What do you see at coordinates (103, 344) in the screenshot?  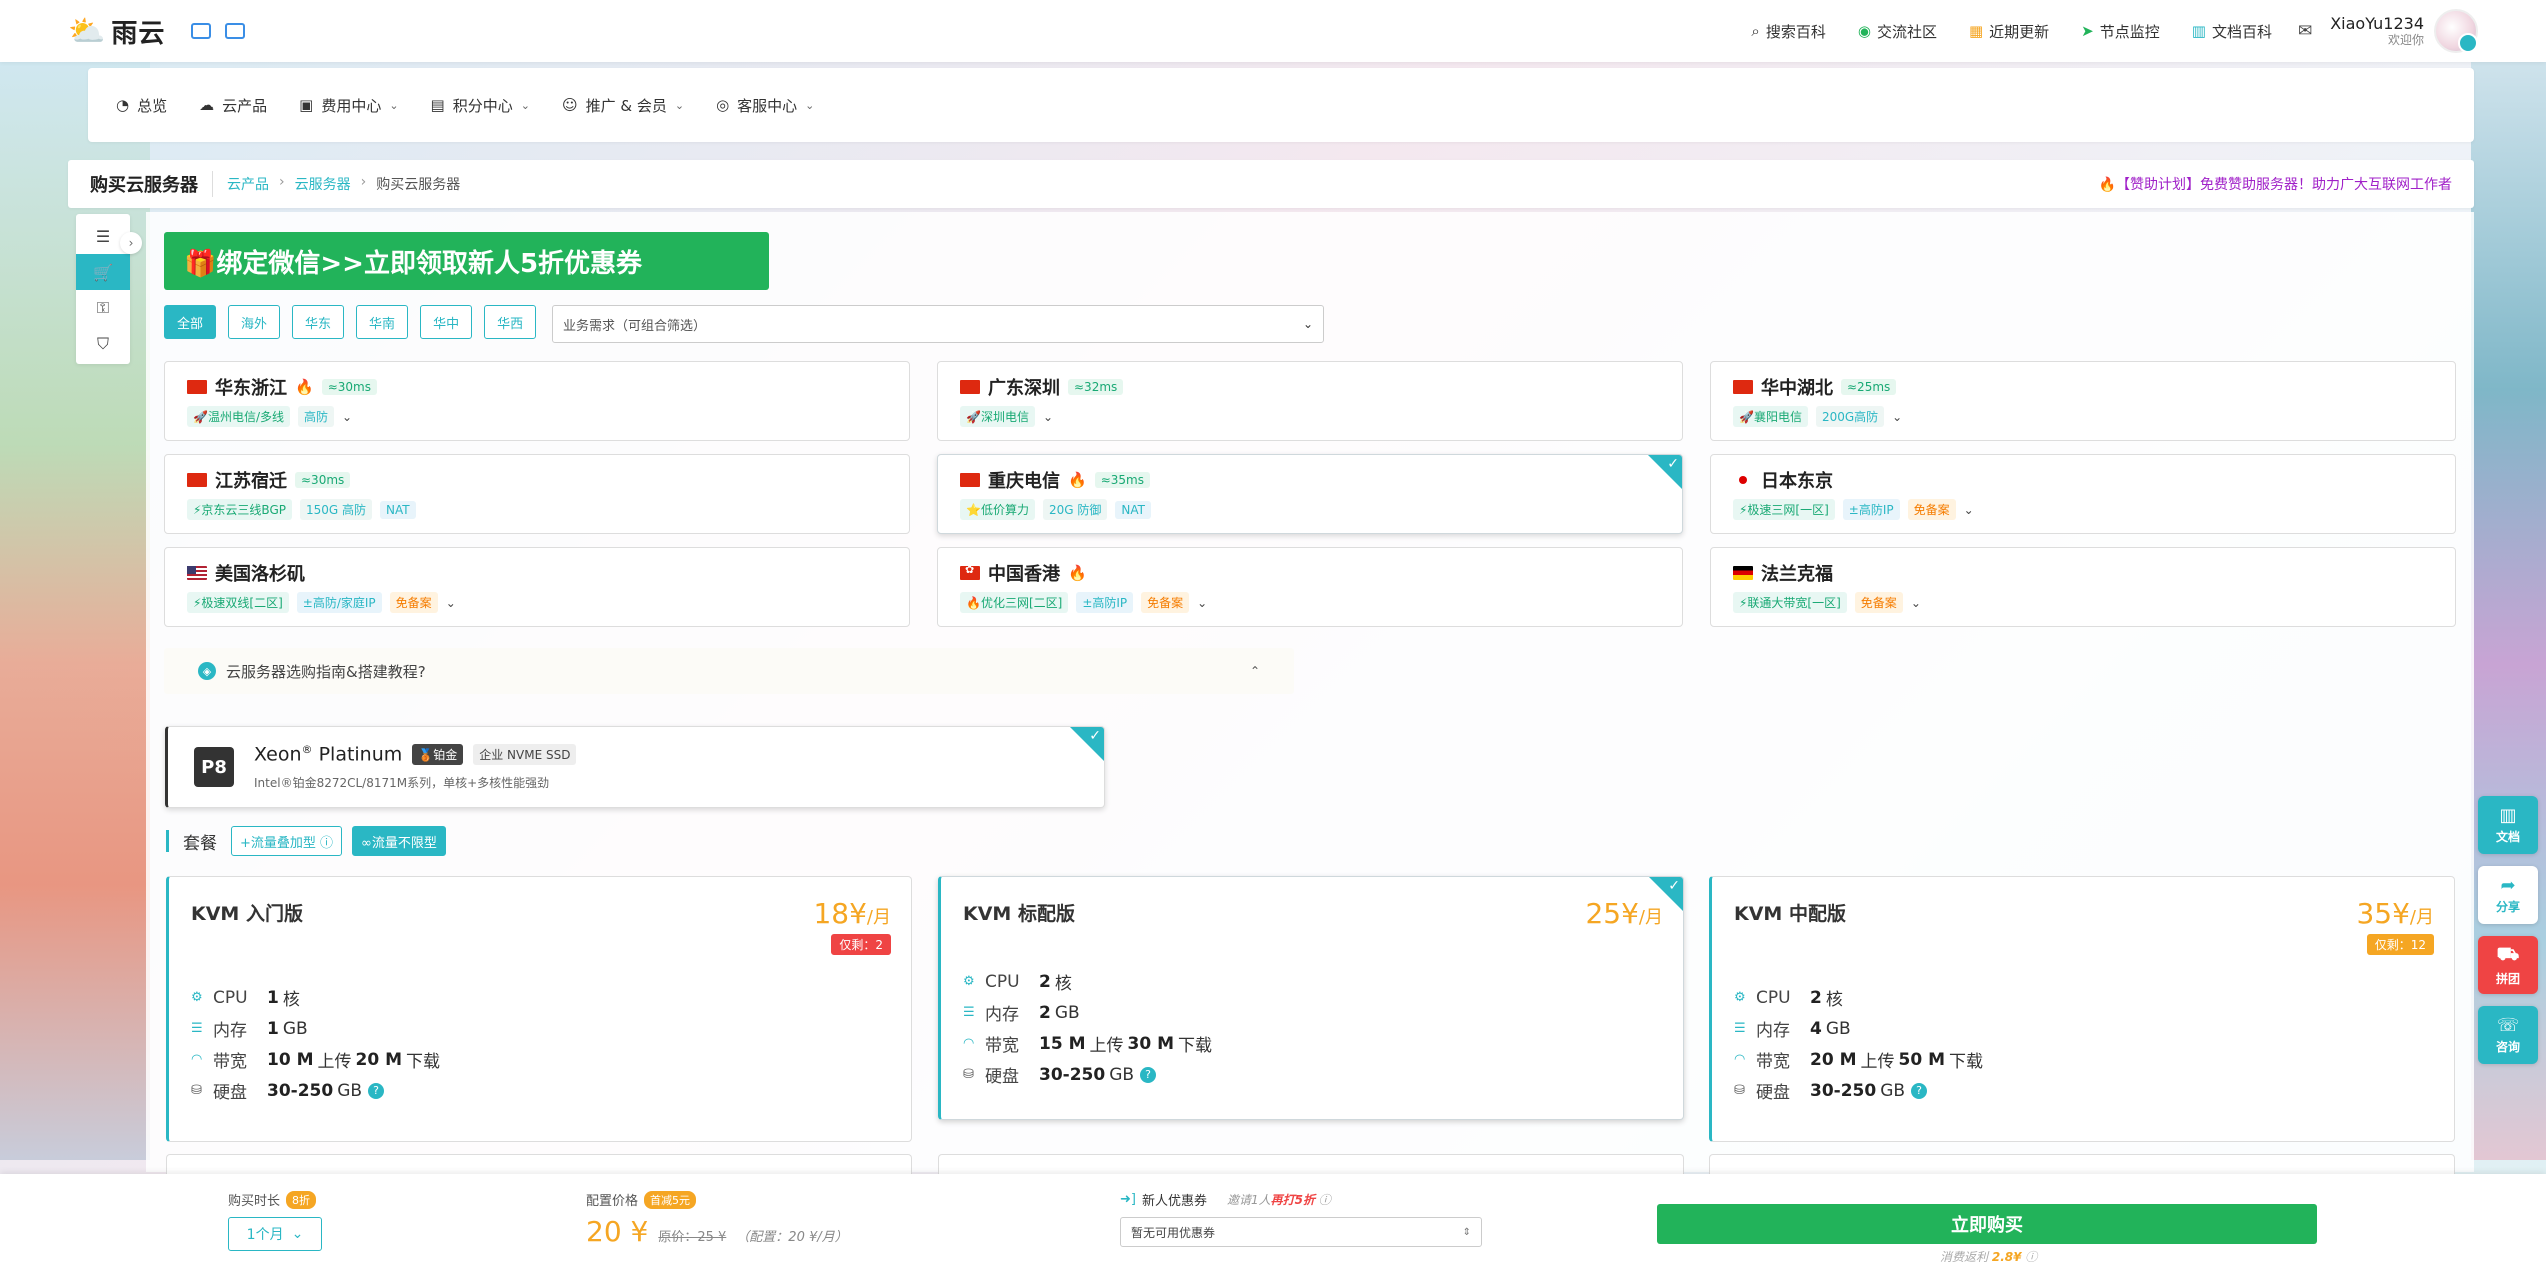 I see `shield-icon: ⛉` at bounding box center [103, 344].